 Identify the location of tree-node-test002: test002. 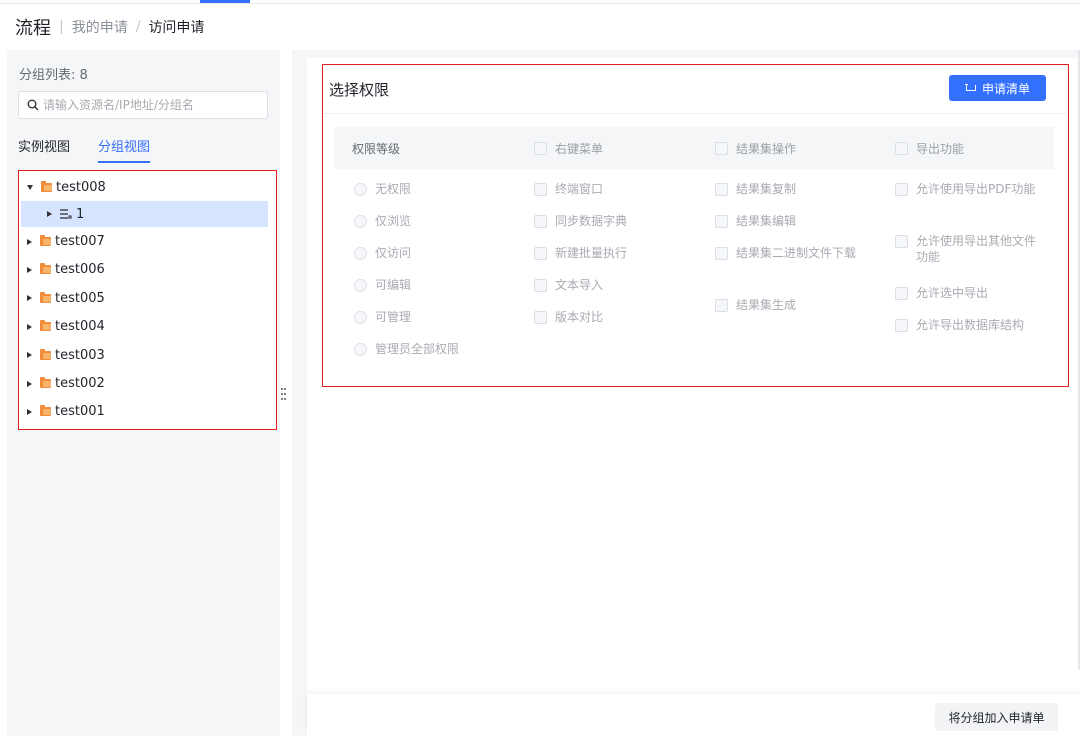
(147, 383).